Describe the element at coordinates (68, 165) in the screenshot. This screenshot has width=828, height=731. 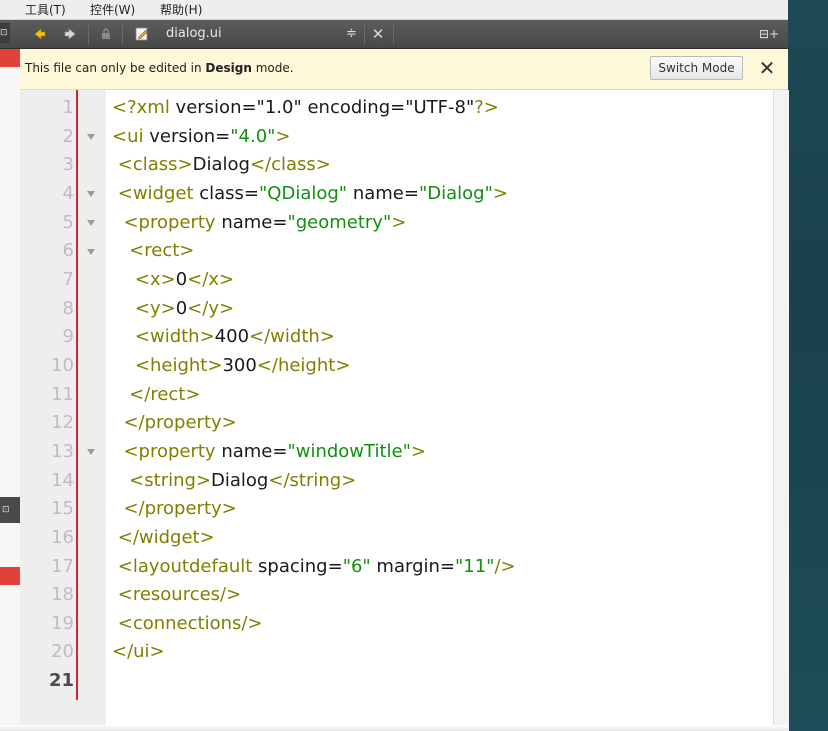
I see `line-number: 3` at that location.